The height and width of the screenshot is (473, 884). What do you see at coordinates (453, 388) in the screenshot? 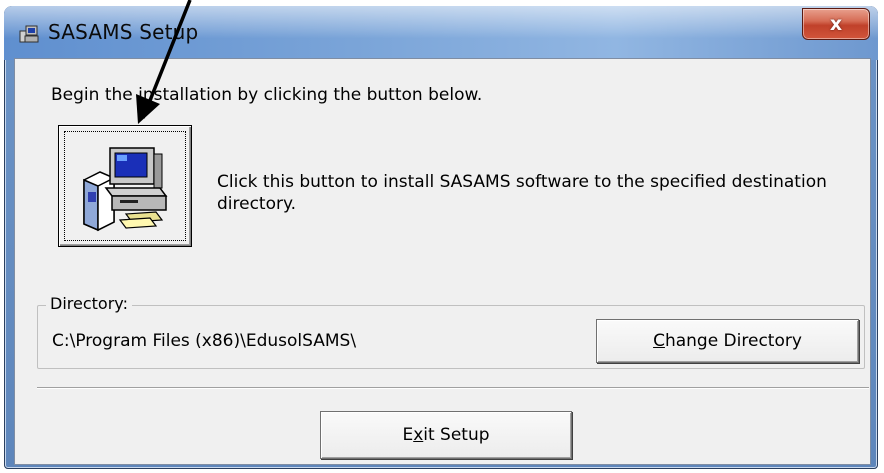
I see `separator` at bounding box center [453, 388].